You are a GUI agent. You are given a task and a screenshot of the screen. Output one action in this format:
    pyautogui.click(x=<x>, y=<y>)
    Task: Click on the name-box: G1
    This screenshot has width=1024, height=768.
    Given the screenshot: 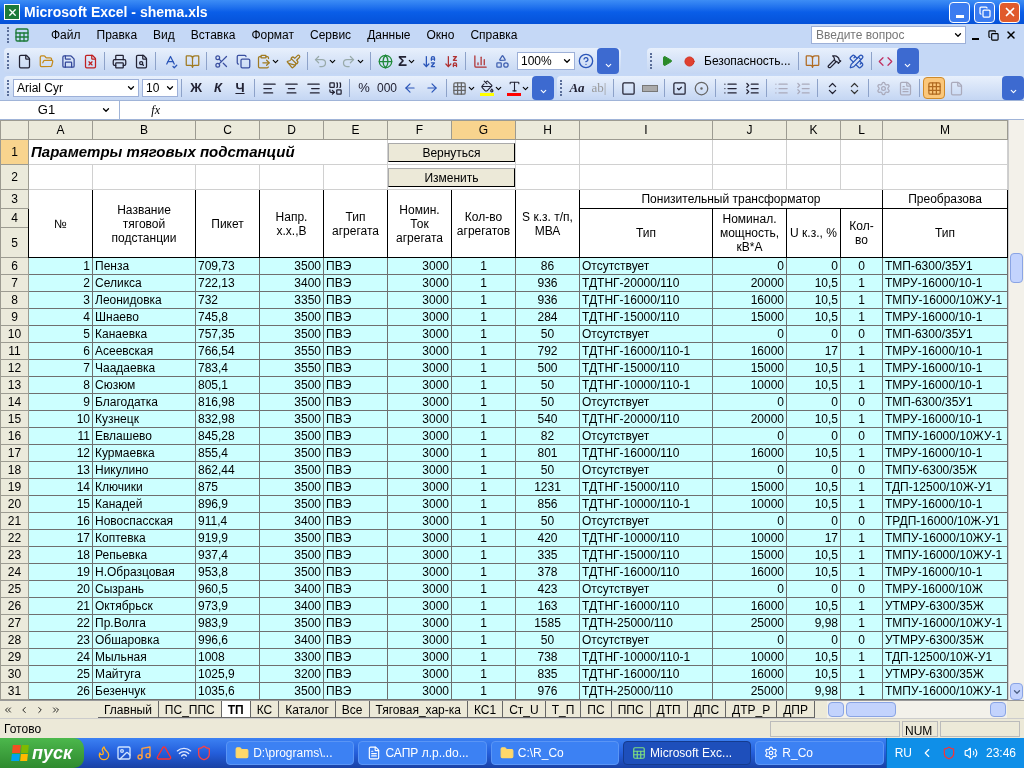 What is the action you would take?
    pyautogui.click(x=60, y=110)
    